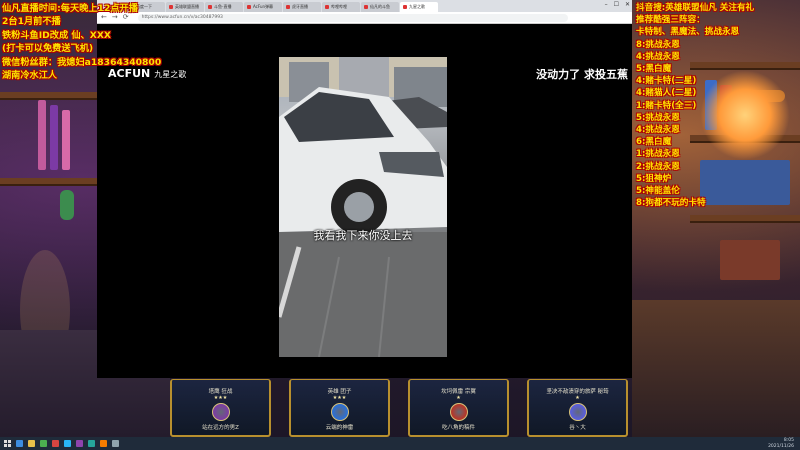  Describe the element at coordinates (658, 191) in the screenshot. I see `overlay-line: 5:神能盖伦` at that location.